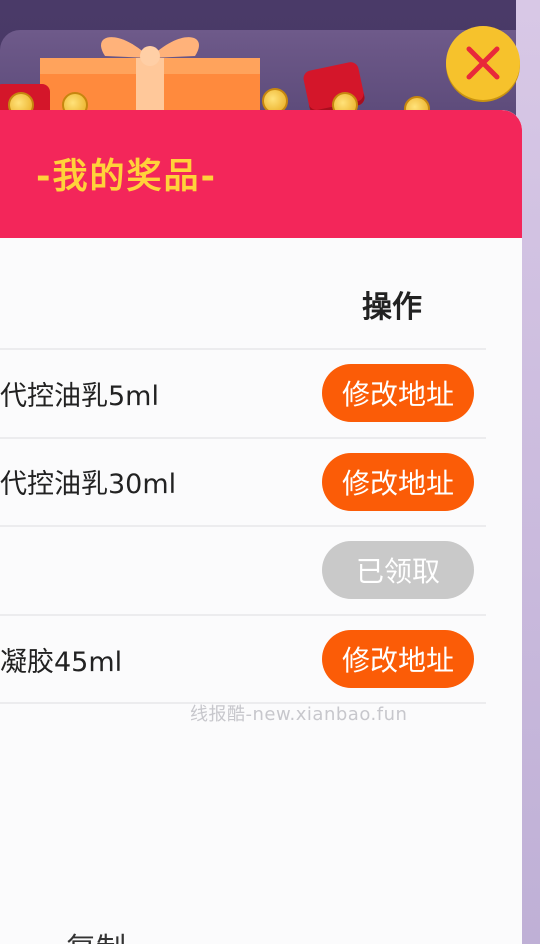 The image size is (540, 944). What do you see at coordinates (261, 174) in the screenshot?
I see `dialog-header: -我的奖品-` at bounding box center [261, 174].